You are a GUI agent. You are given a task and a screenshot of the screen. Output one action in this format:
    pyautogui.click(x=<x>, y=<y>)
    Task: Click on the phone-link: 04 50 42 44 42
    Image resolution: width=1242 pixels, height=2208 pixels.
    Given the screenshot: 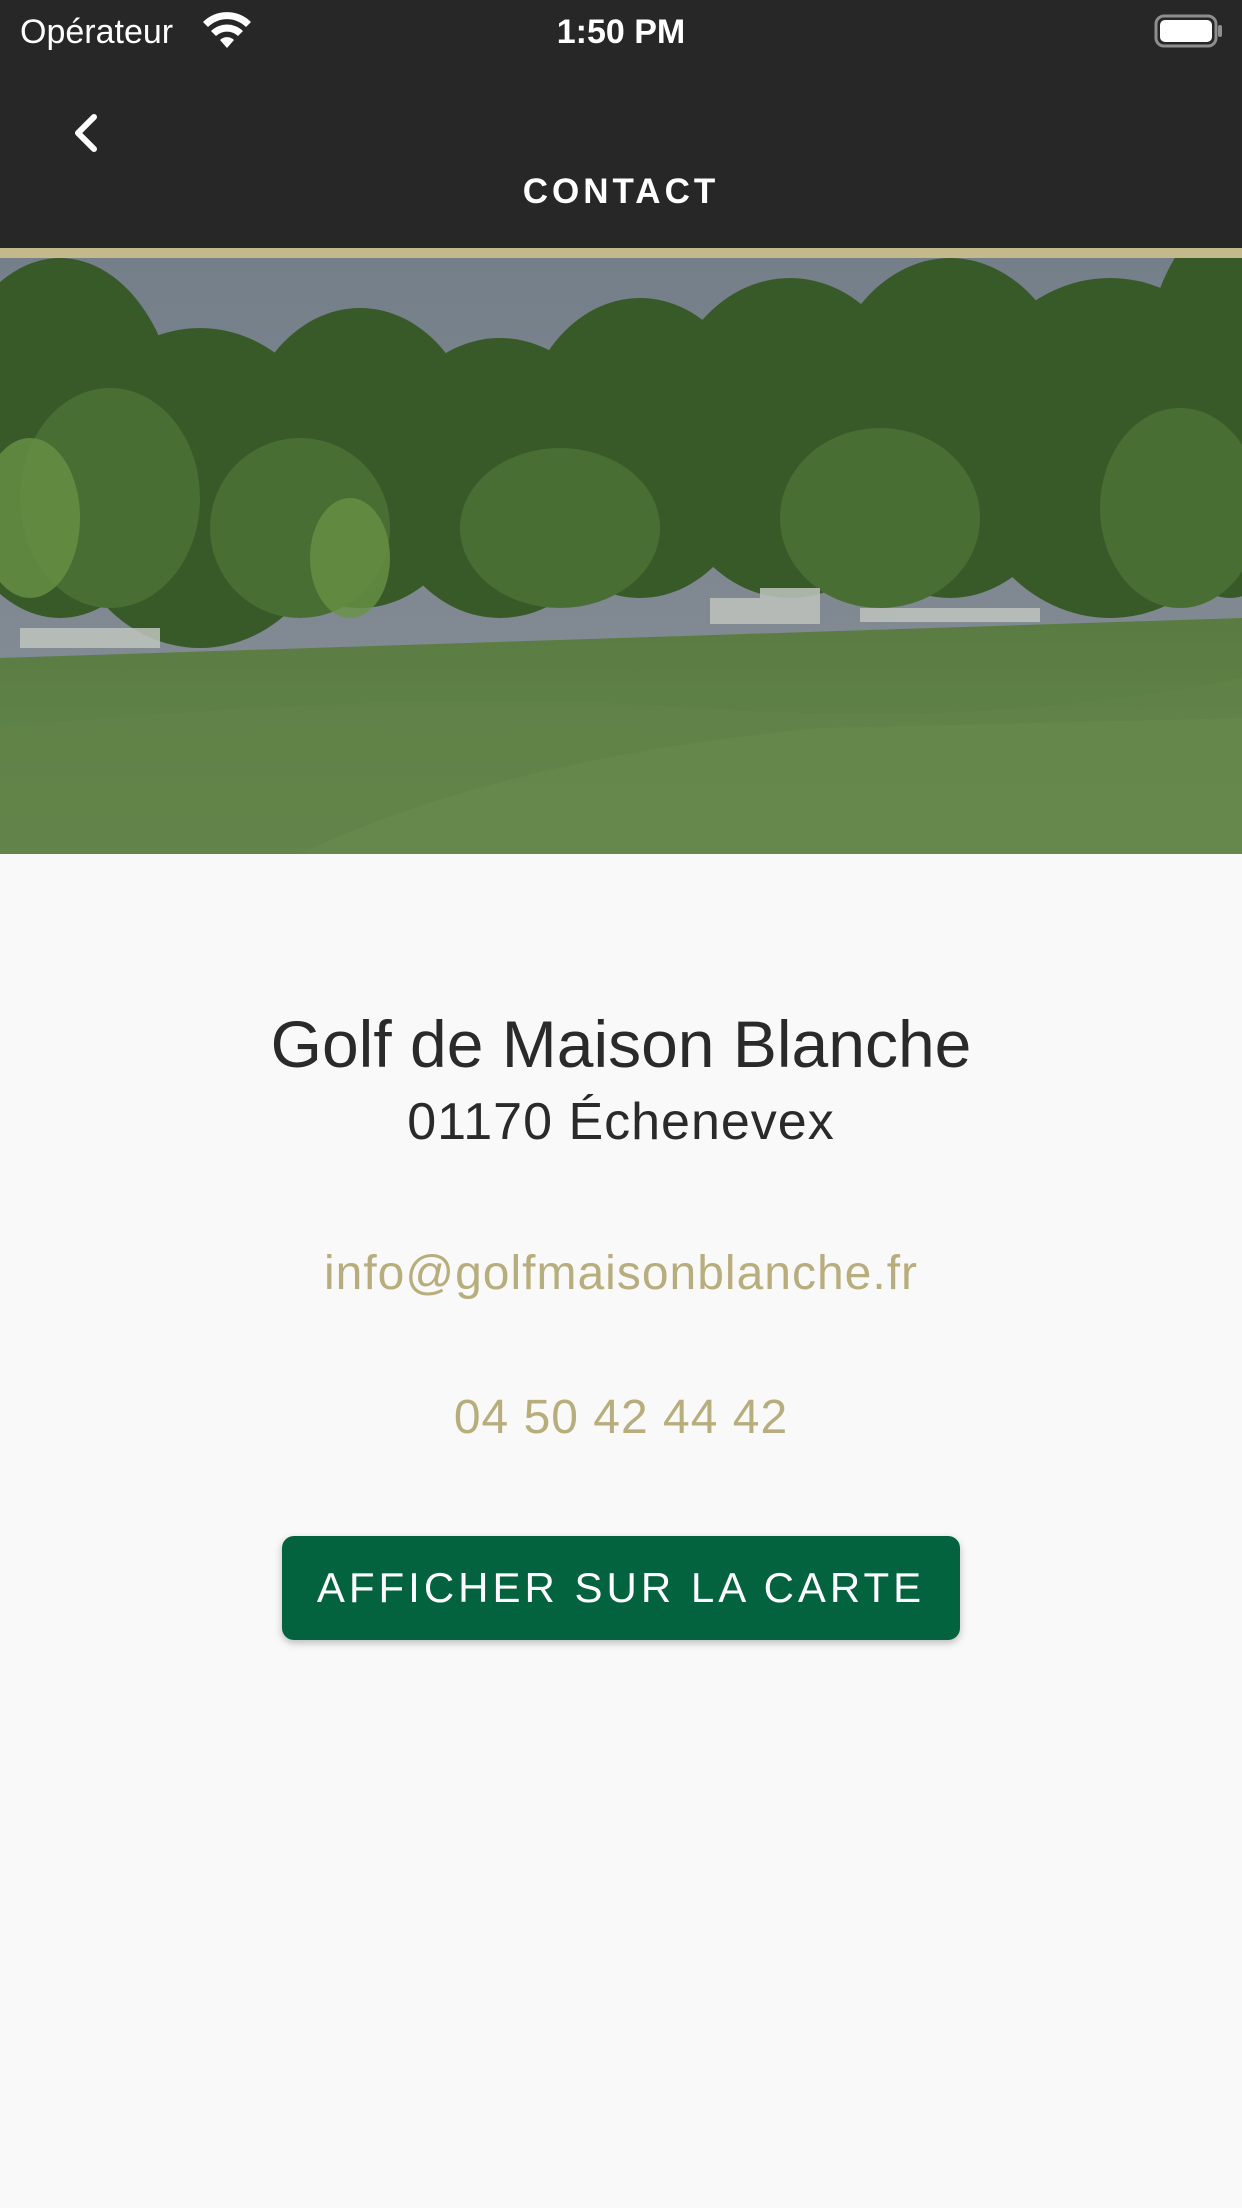 What is the action you would take?
    pyautogui.click(x=621, y=1418)
    